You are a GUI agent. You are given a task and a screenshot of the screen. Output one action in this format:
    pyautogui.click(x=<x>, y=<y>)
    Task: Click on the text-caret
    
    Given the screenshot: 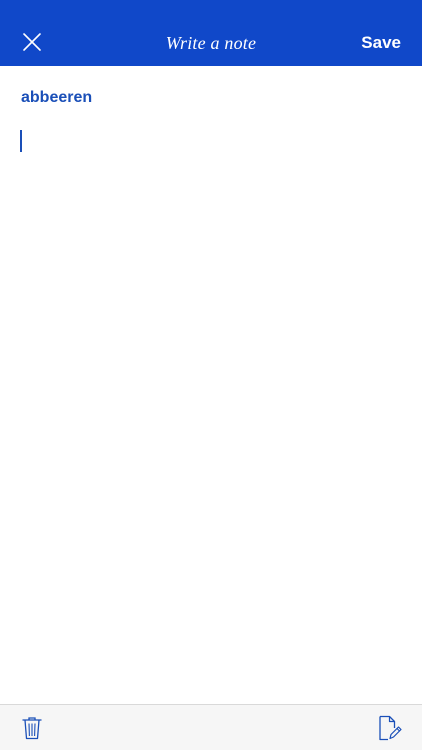 What is the action you would take?
    pyautogui.click(x=21, y=141)
    